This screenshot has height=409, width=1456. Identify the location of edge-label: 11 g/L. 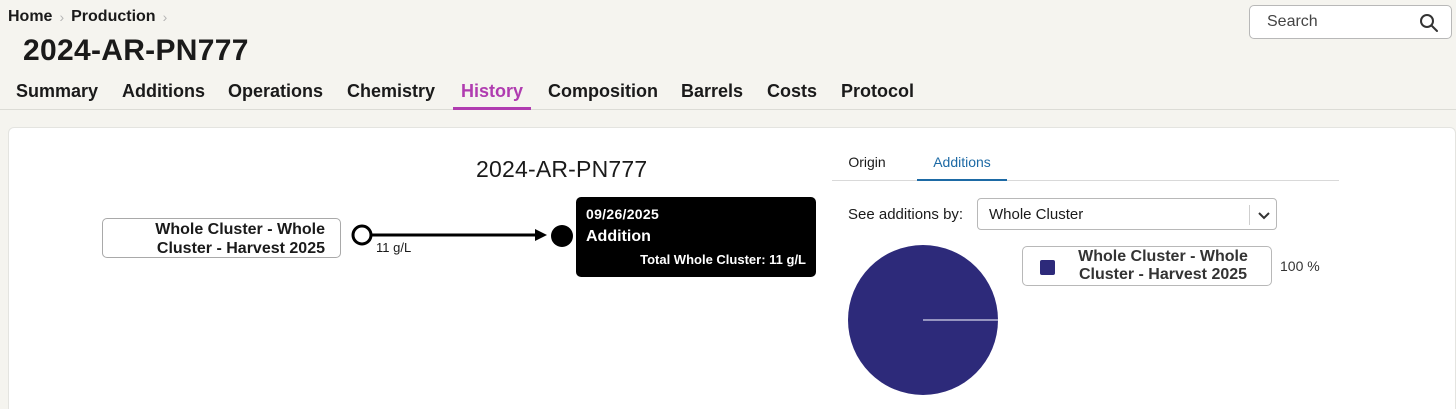
(394, 247).